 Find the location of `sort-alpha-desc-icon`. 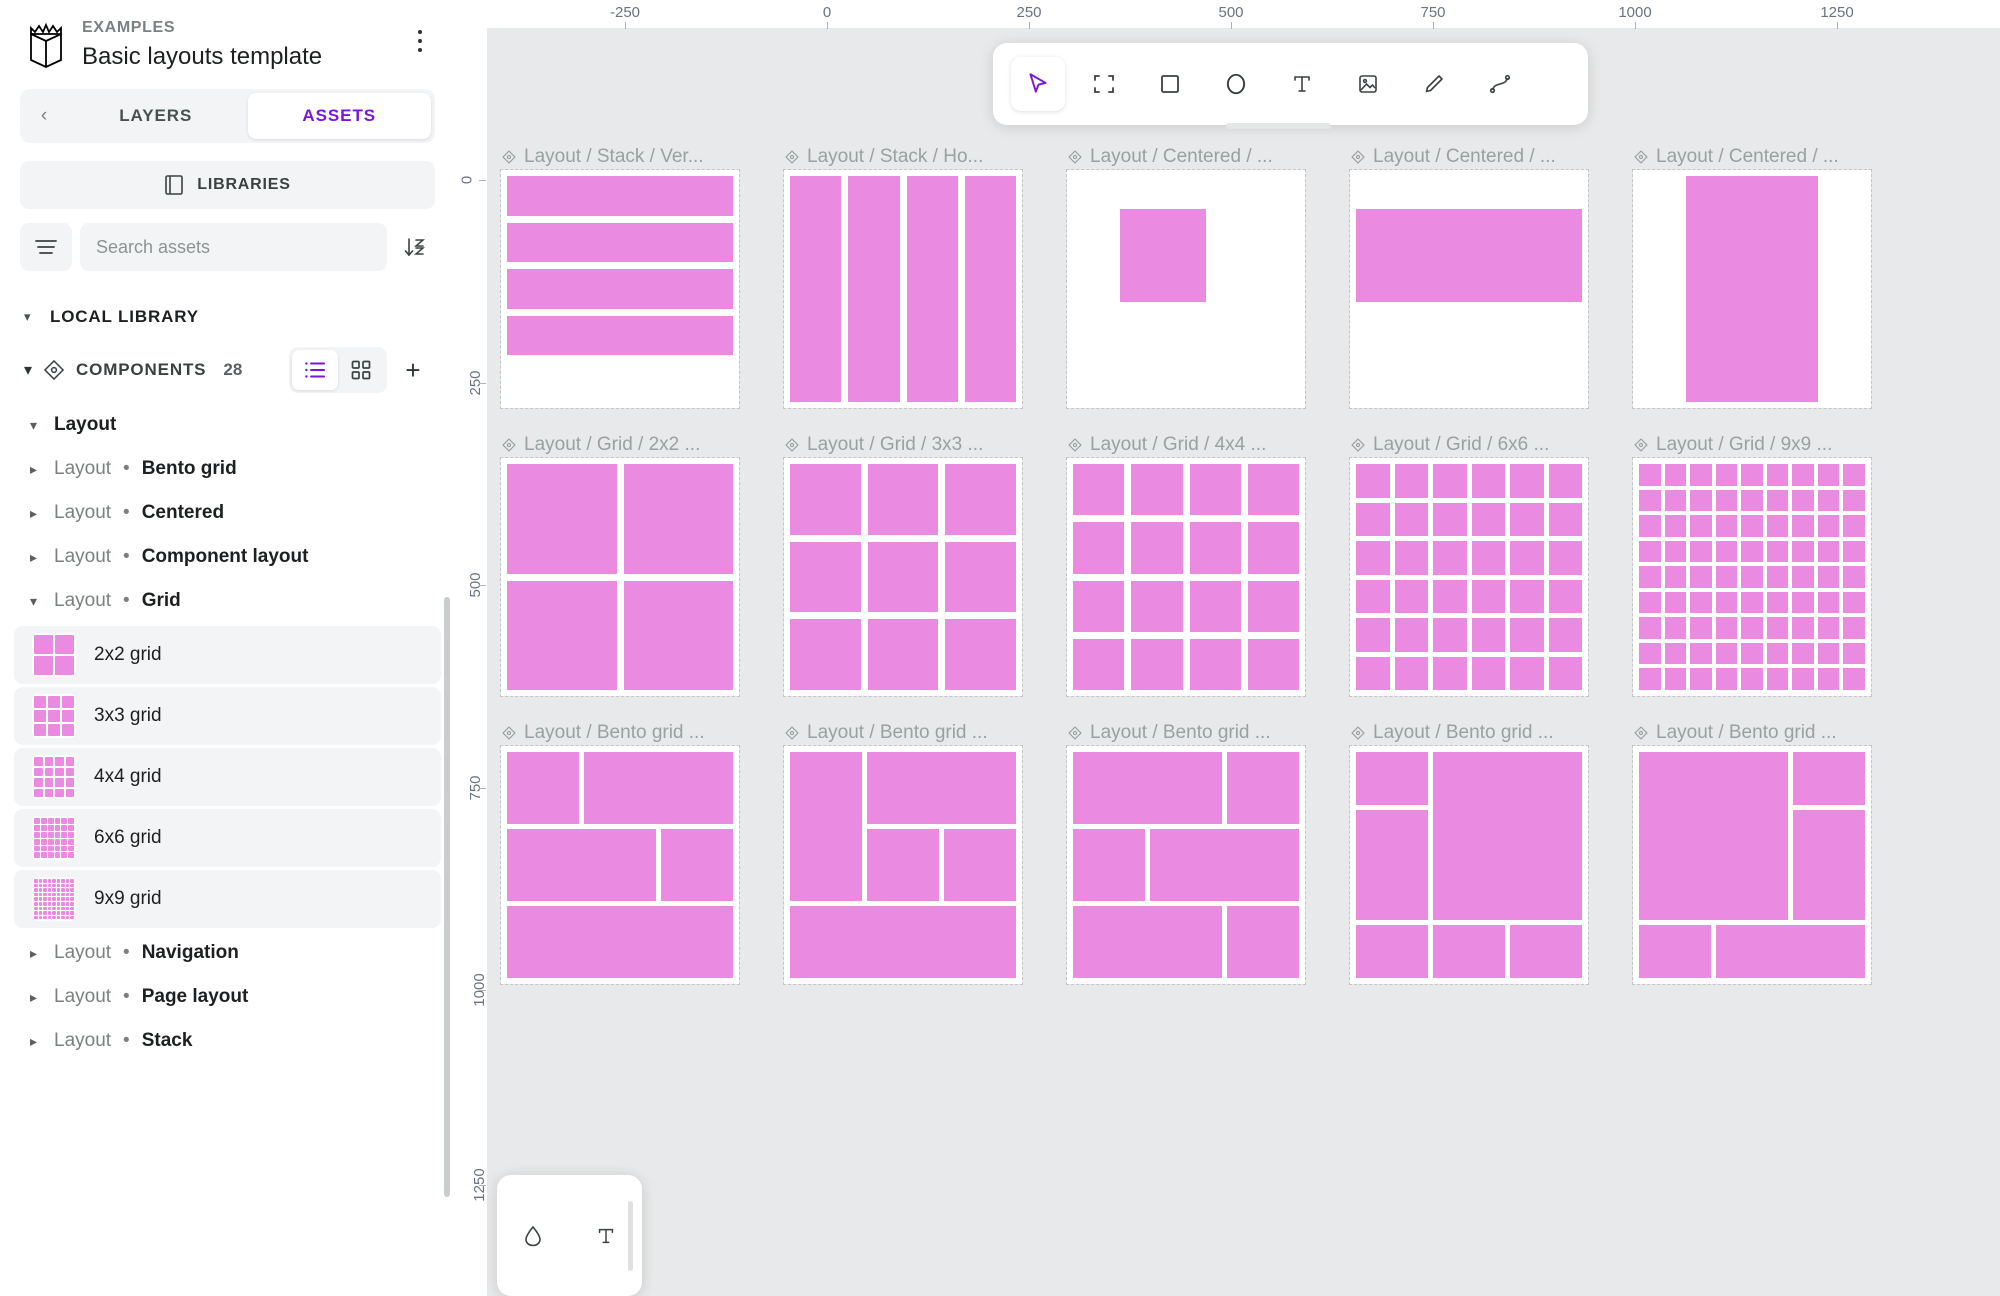

sort-alpha-desc-icon is located at coordinates (415, 247).